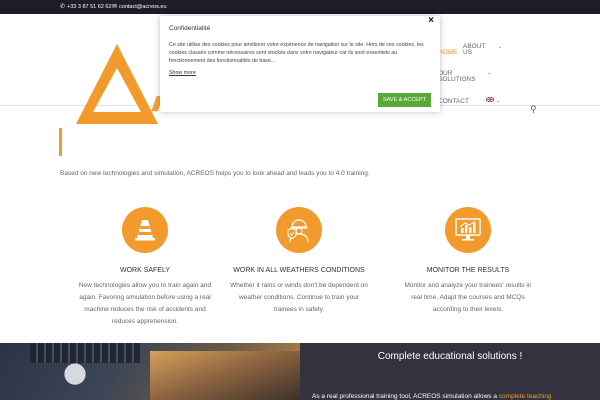  Describe the element at coordinates (525, 396) in the screenshot. I see `complete-teaching-link: complete teaching` at that location.